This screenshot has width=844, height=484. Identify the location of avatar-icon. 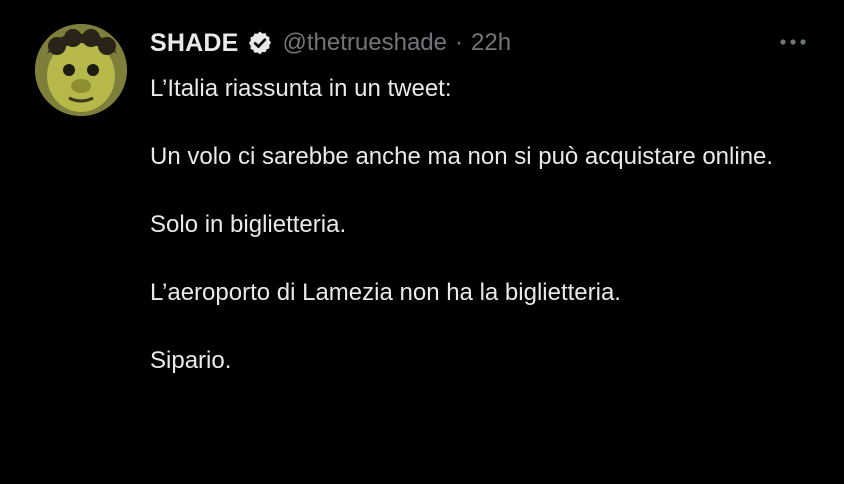
(81, 70).